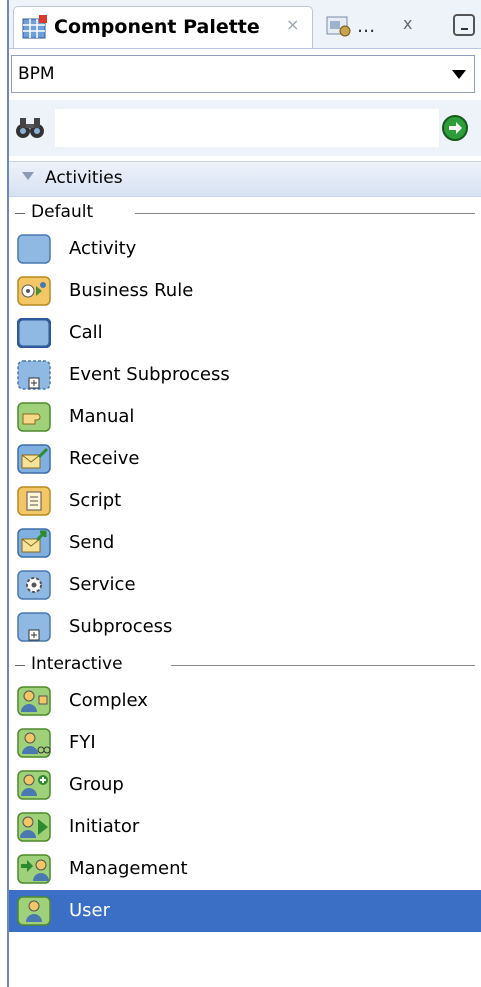 The image size is (481, 987). What do you see at coordinates (34, 627) in the screenshot?
I see `subprocess-icon` at bounding box center [34, 627].